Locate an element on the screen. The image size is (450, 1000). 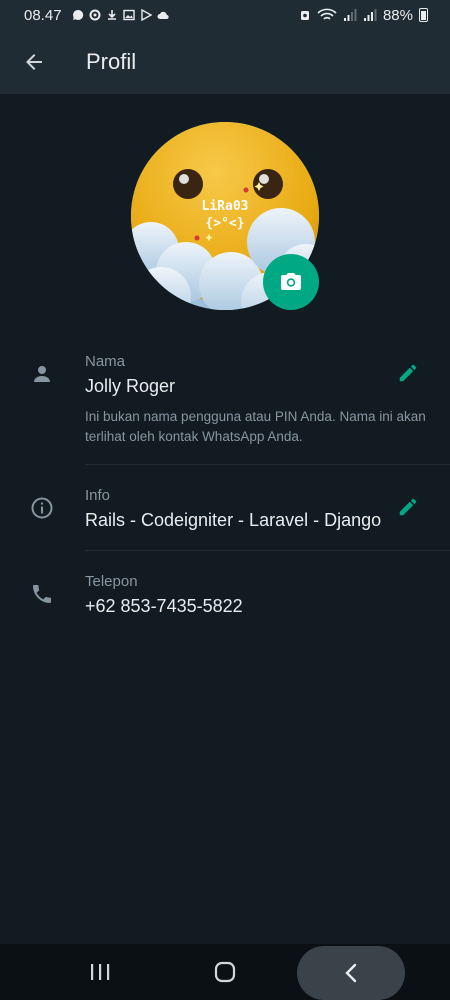
edit-name-button is located at coordinates (408, 373).